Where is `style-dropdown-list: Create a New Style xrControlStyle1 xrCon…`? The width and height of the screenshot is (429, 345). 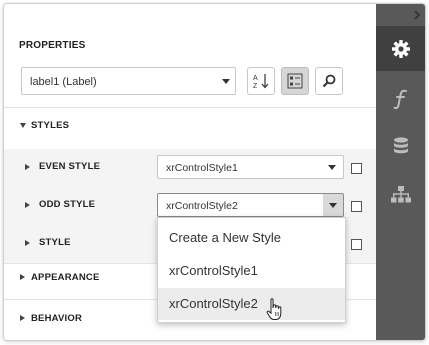
style-dropdown-list: Create a New Style xrControlStyle1 xrCon… is located at coordinates (251, 270).